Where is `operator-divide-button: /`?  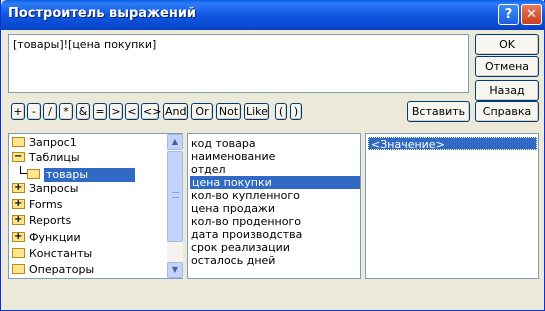 operator-divide-button: / is located at coordinates (50, 111).